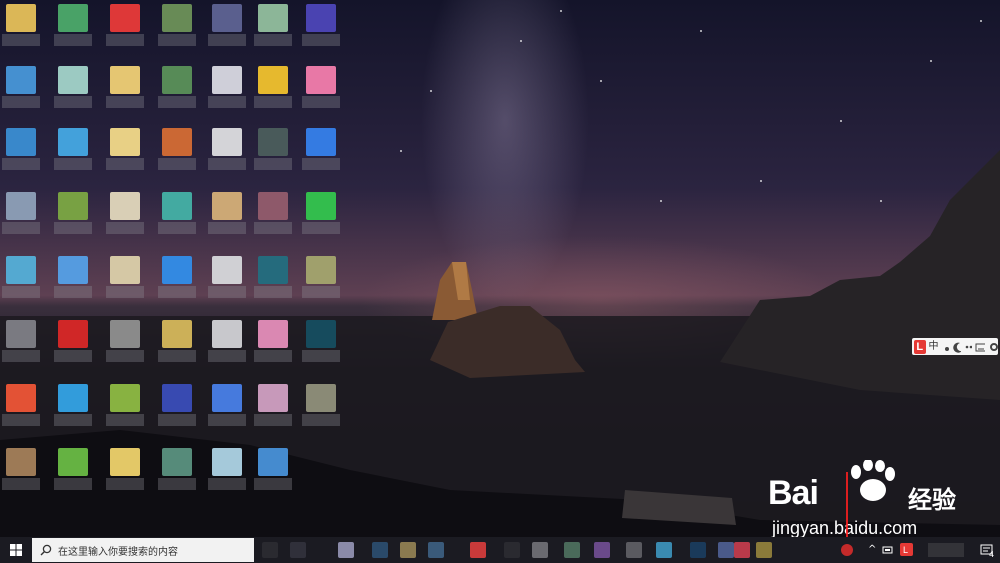 Image resolution: width=1000 pixels, height=563 pixels. I want to click on battery-icon, so click(888, 550).